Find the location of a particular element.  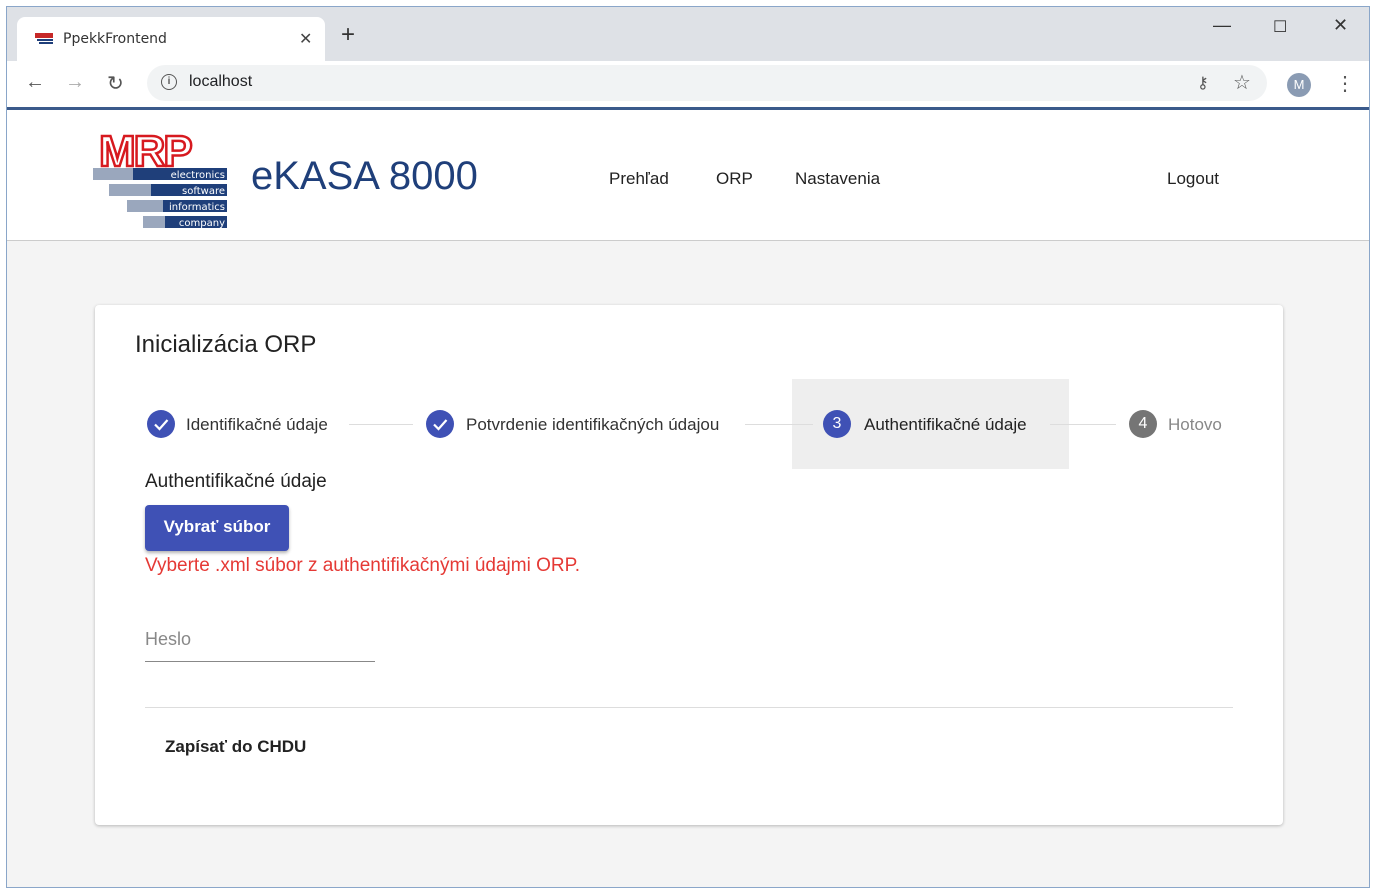

logo-line: software is located at coordinates (203, 191).